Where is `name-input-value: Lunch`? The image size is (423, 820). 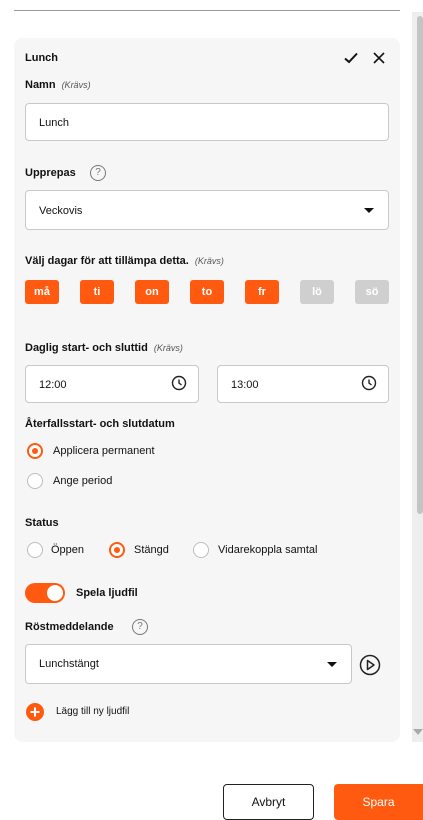 name-input-value: Lunch is located at coordinates (54, 123).